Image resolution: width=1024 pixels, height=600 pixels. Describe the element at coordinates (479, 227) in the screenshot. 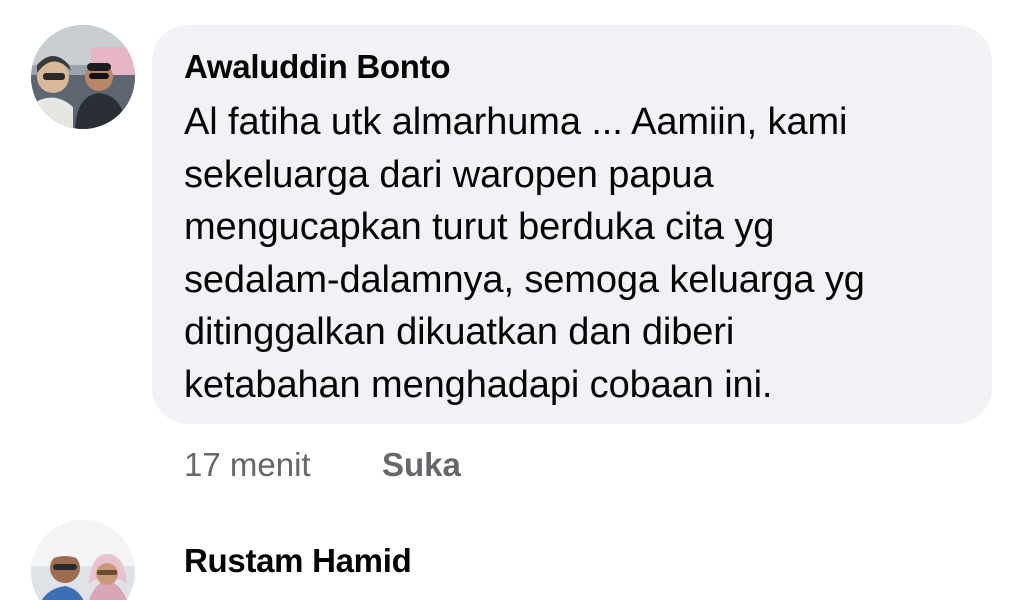

I see `comment-text-line: mengucapkan turut berduka cita yg` at that location.